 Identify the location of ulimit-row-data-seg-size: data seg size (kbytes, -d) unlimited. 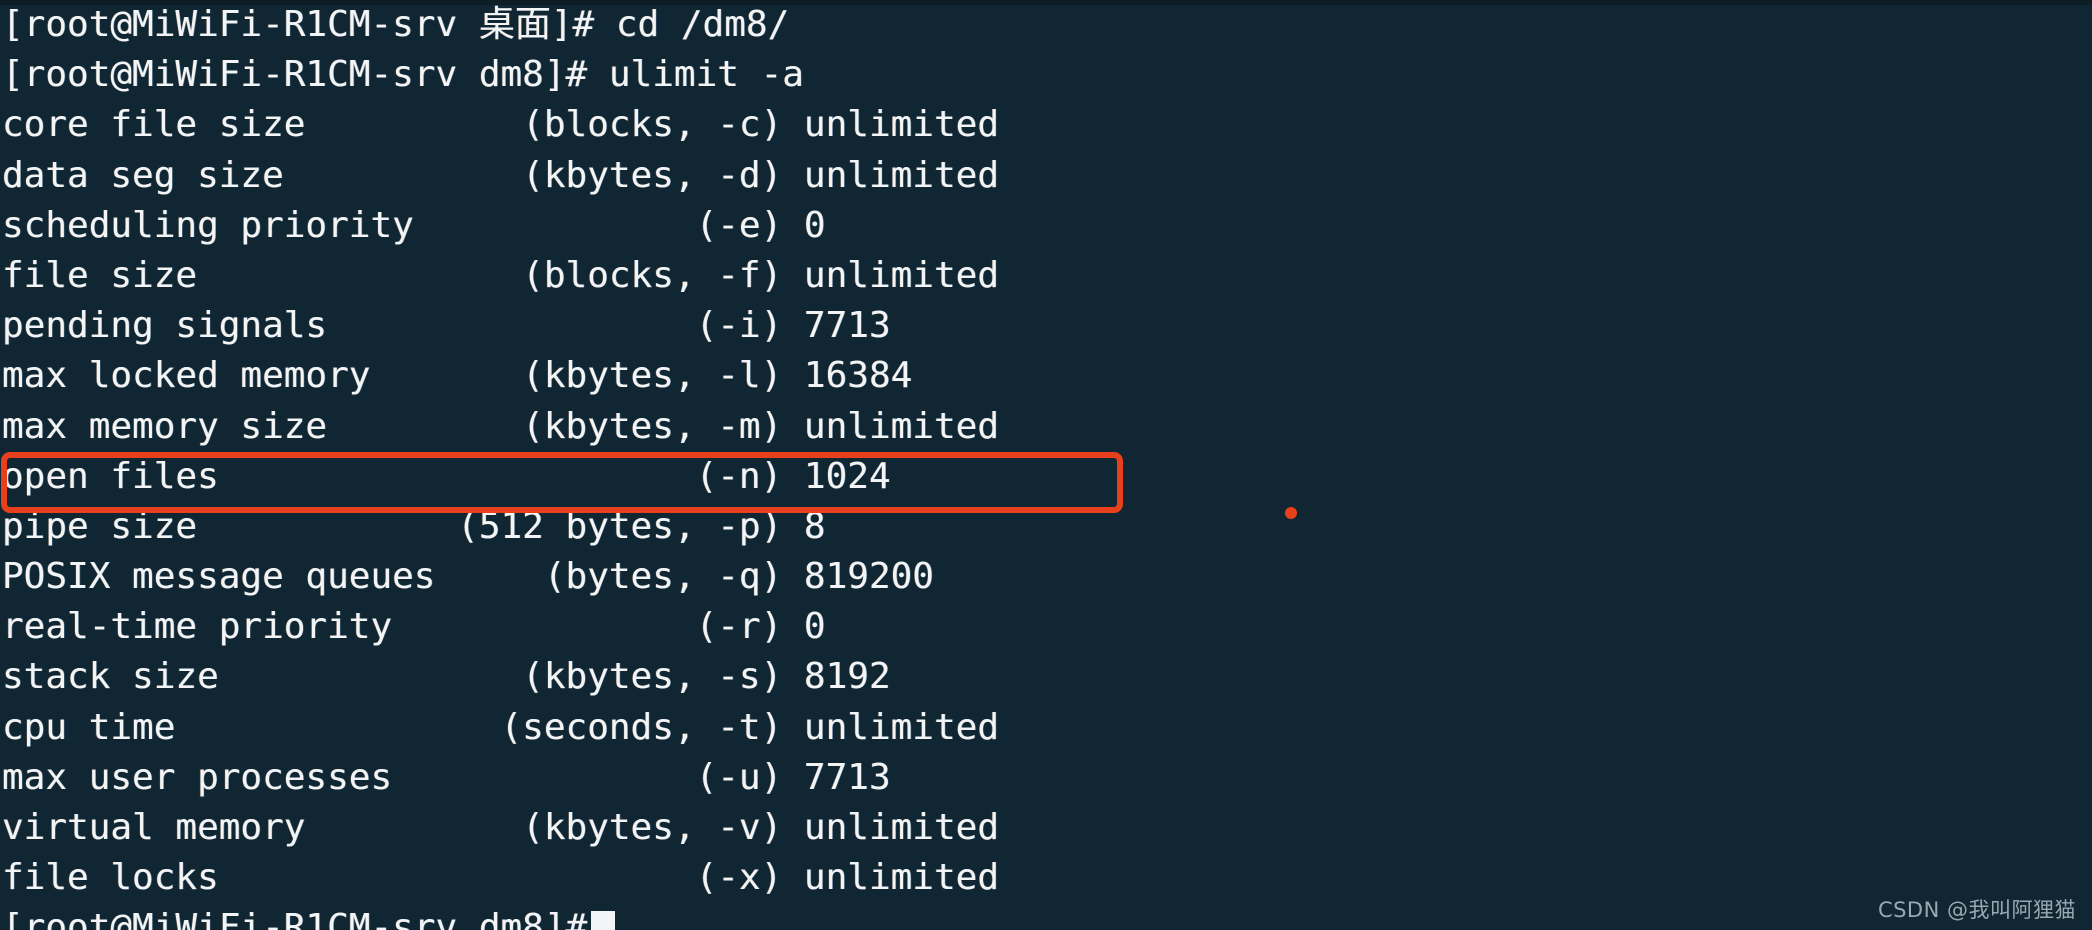
(500, 175).